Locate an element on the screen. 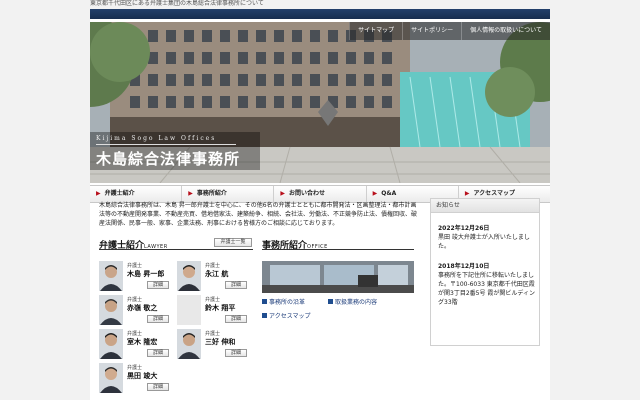 This screenshot has height=400, width=640. nav-item-office: ▶ 事務所紹介 is located at coordinates (228, 194).